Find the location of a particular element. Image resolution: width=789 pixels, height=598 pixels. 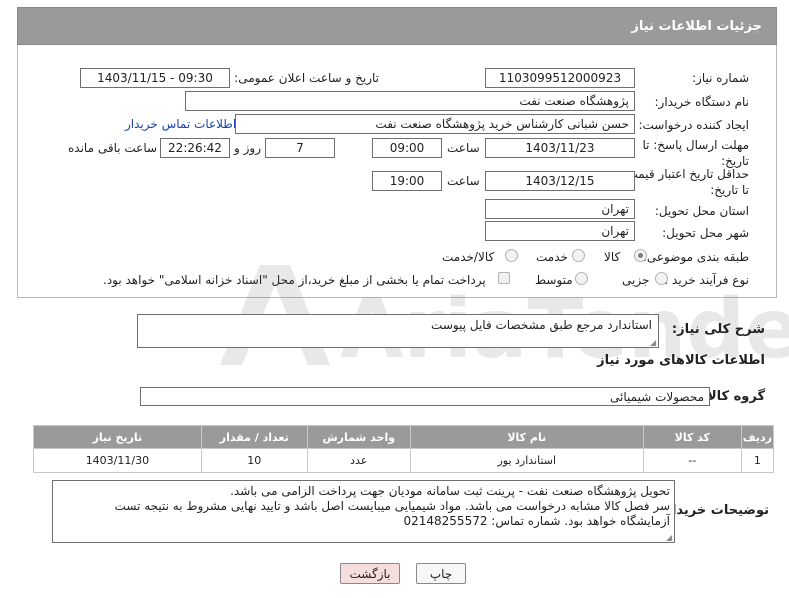

description-textarea: استاندارد مرجع طبق مشخصات فایل پیوست ◢ is located at coordinates (398, 331).